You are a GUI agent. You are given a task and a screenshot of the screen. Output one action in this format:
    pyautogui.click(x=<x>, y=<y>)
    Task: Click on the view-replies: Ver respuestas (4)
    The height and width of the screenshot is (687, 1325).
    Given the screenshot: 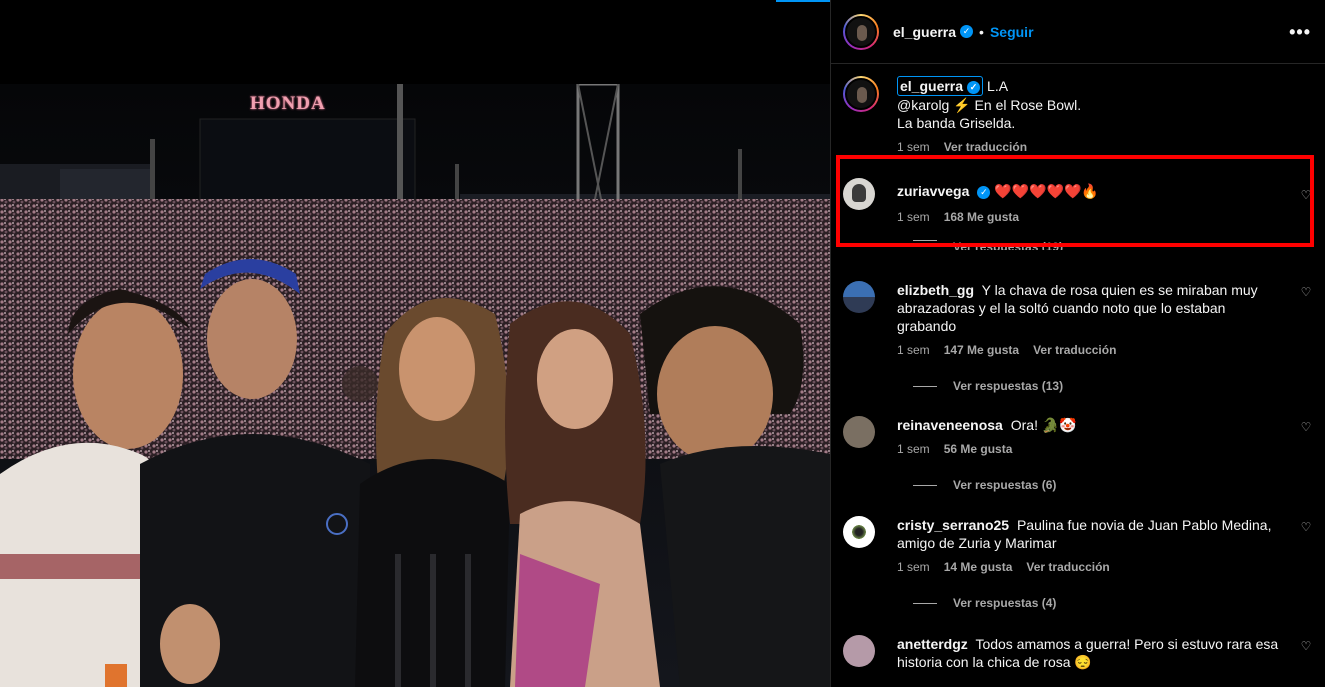 What is the action you would take?
    pyautogui.click(x=1113, y=603)
    